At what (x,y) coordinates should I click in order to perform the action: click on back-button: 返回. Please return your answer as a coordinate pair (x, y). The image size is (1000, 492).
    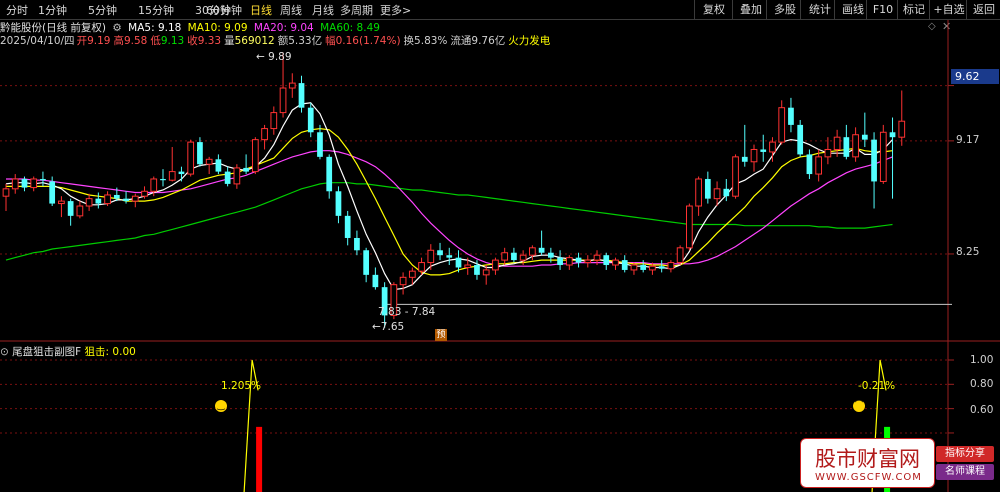
    Looking at the image, I should click on (983, 9).